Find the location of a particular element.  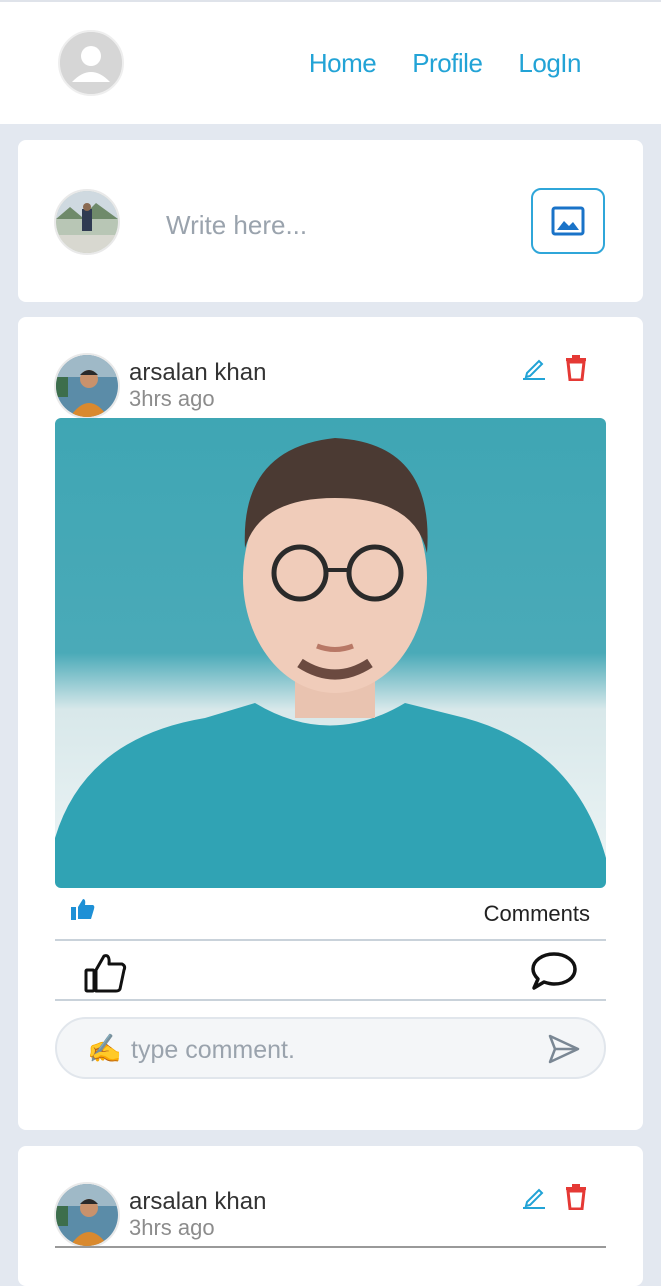

nav-links: Home Profile LogIn is located at coordinates (445, 63).